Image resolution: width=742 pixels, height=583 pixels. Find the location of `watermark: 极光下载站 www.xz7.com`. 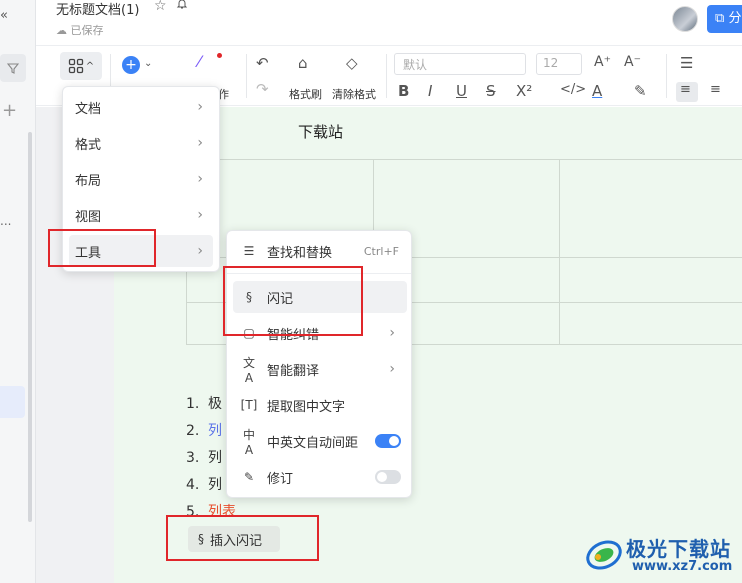

watermark: 极光下载站 www.xz7.com is located at coordinates (660, 555).